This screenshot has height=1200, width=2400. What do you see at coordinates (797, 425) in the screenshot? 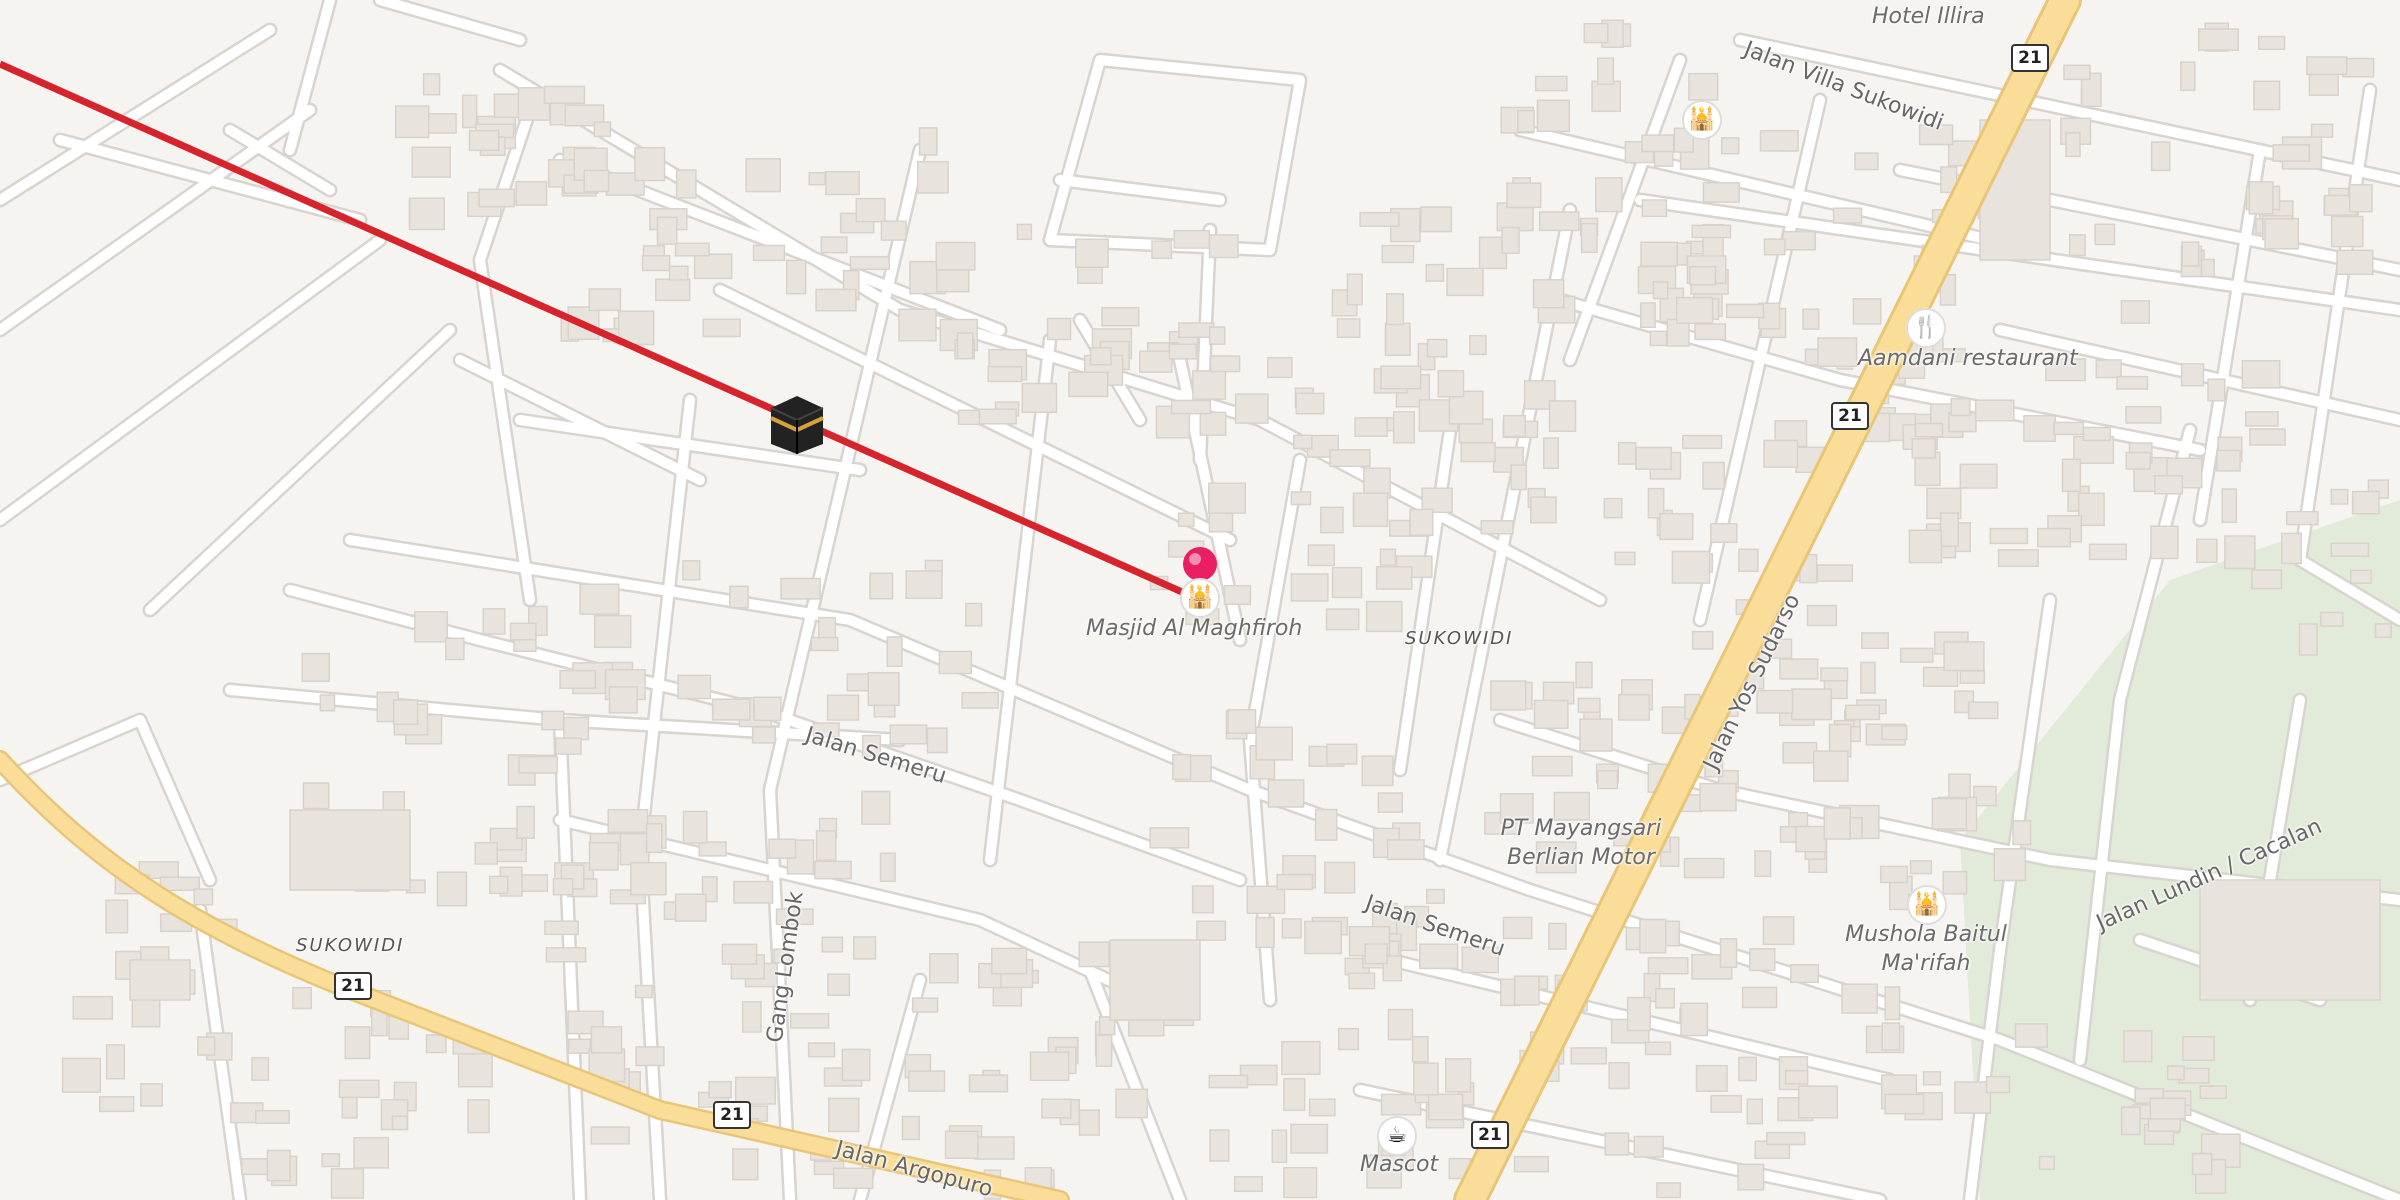
I see `kaaba-icon` at bounding box center [797, 425].